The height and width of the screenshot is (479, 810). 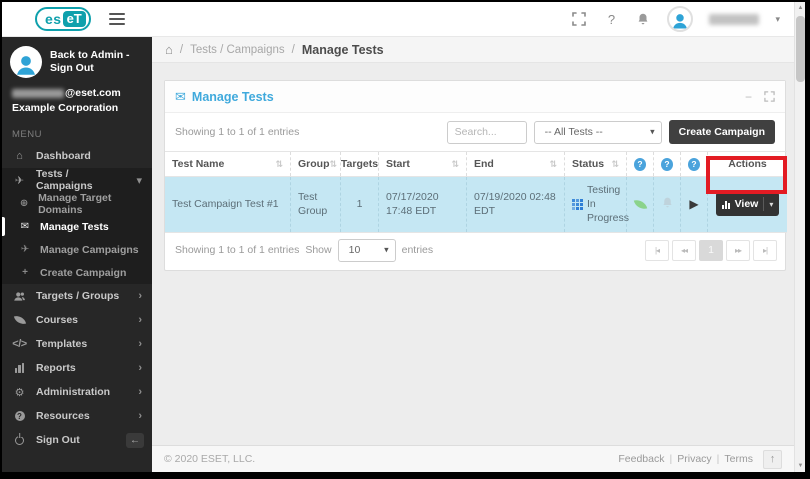 I want to click on logo-text-right: eT, so click(x=74, y=19).